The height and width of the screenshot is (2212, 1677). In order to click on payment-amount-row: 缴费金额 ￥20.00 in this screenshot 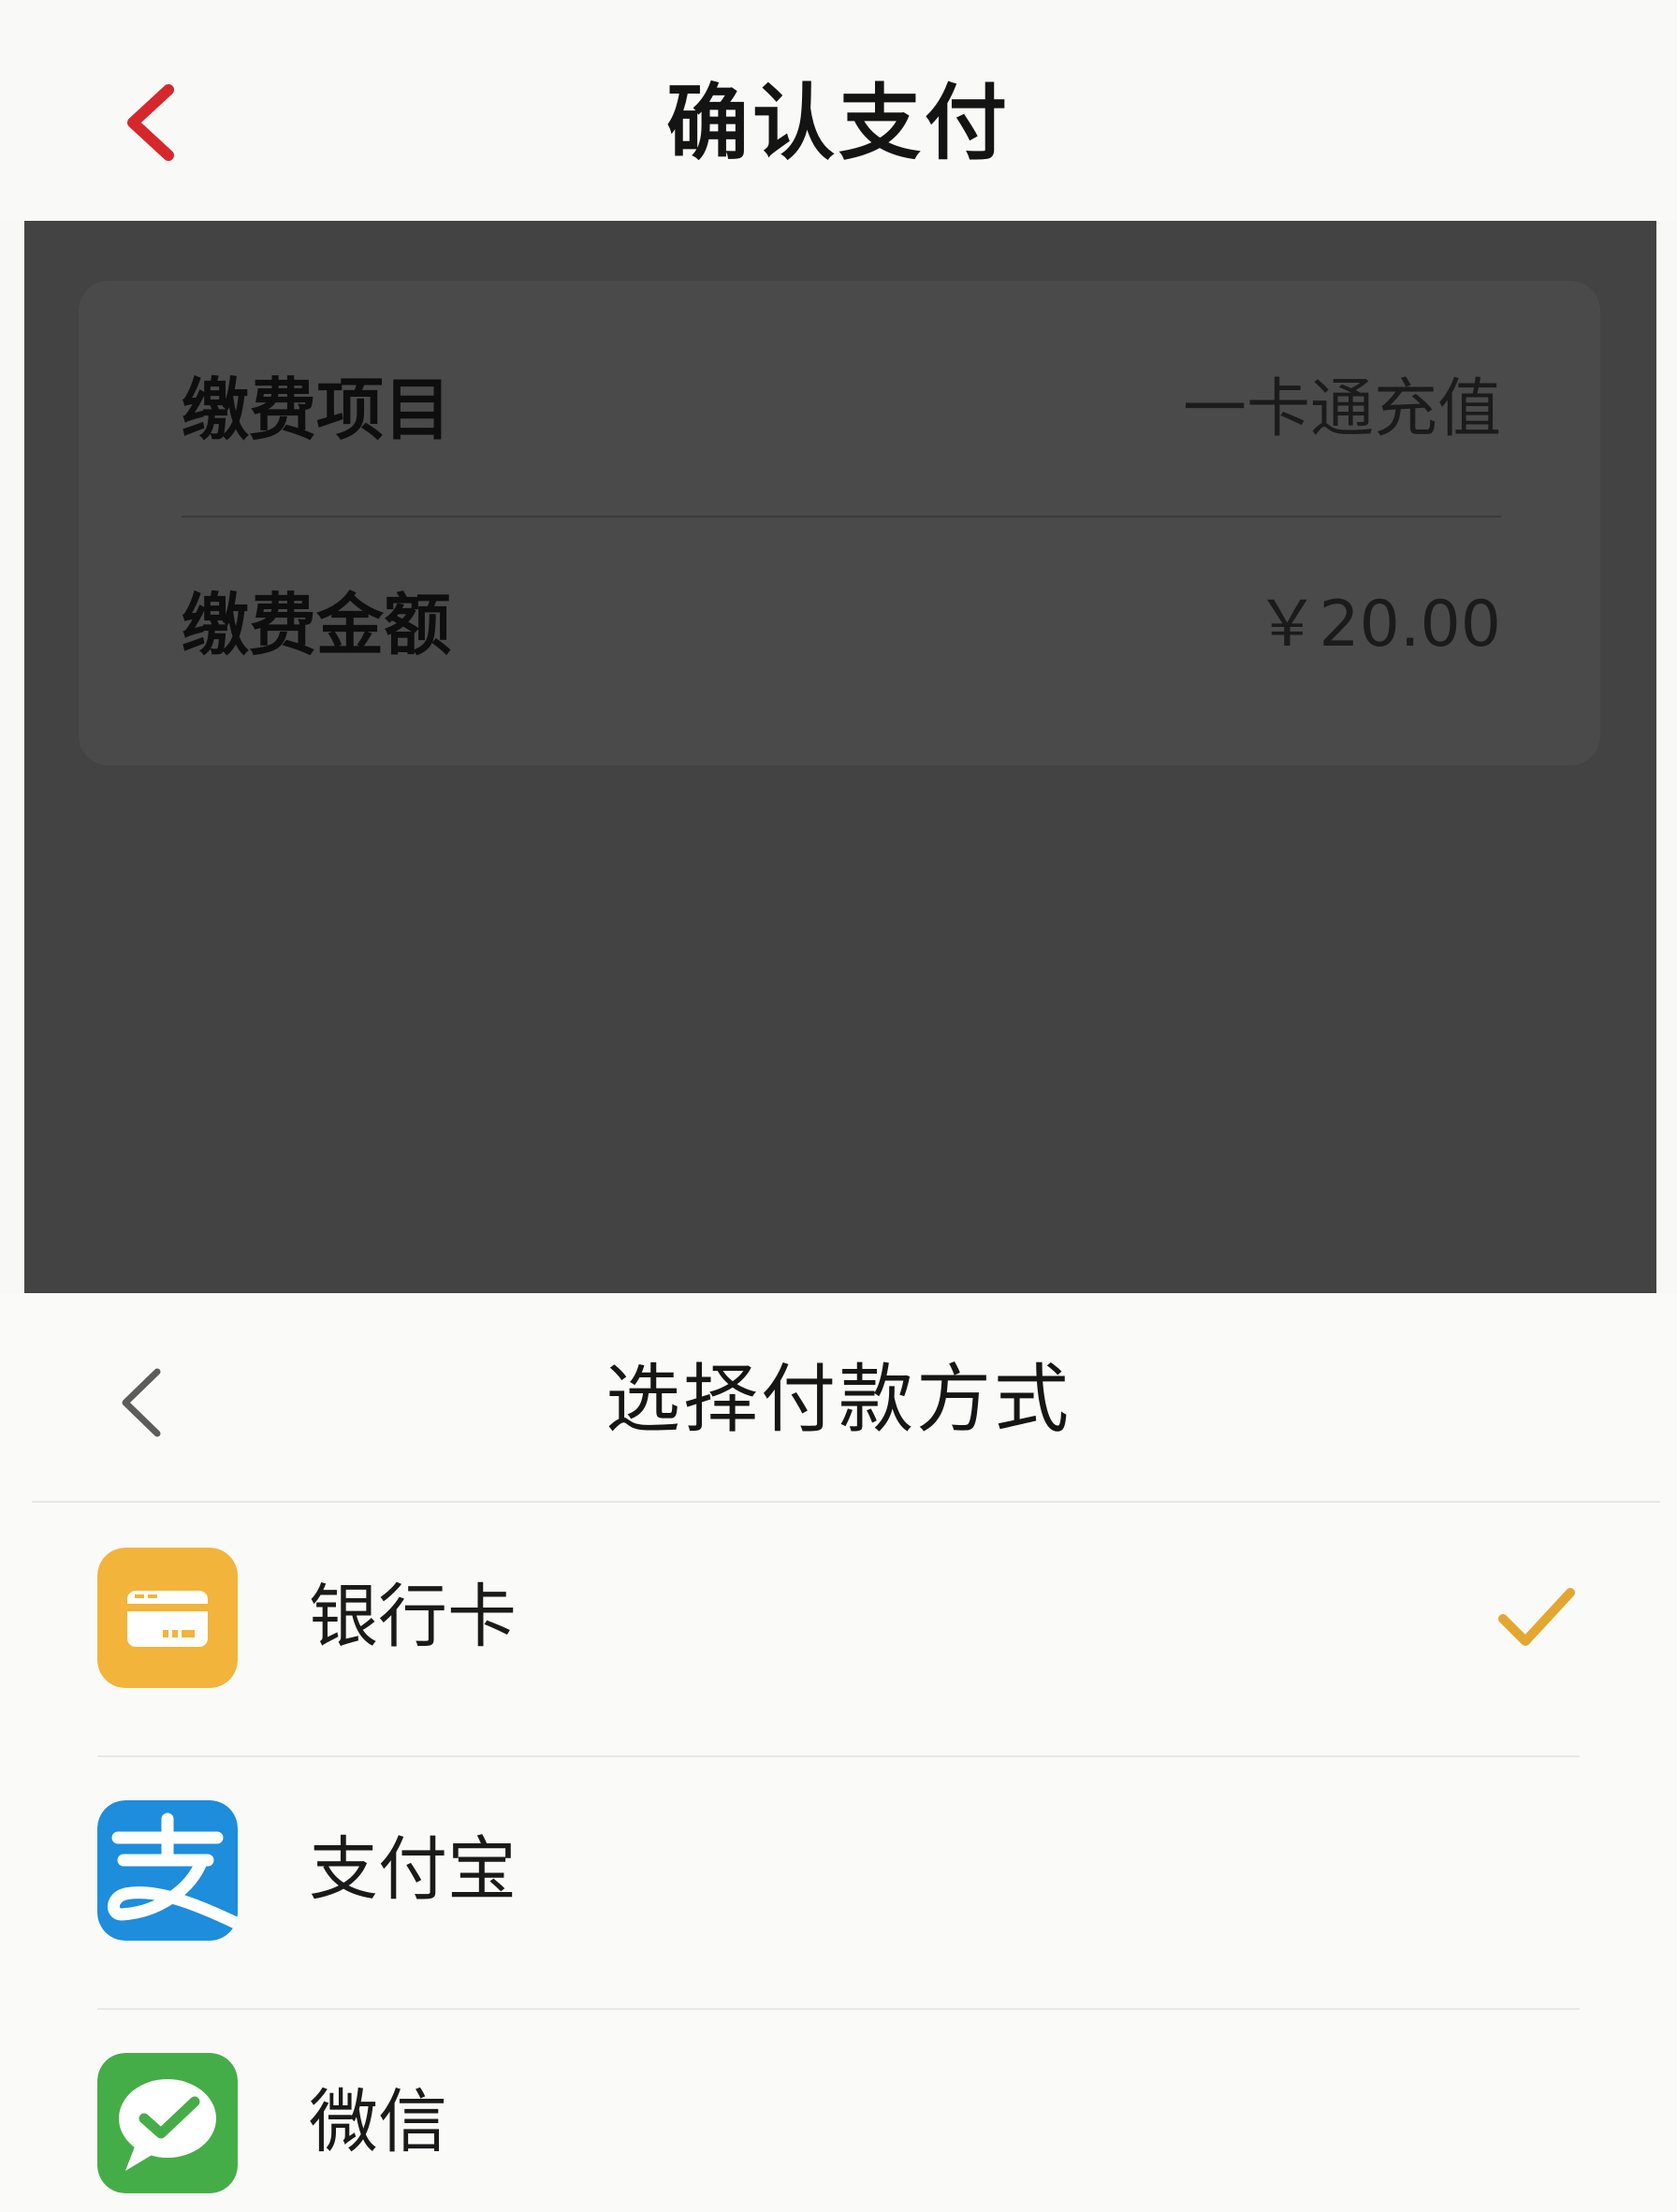, I will do `click(841, 625)`.